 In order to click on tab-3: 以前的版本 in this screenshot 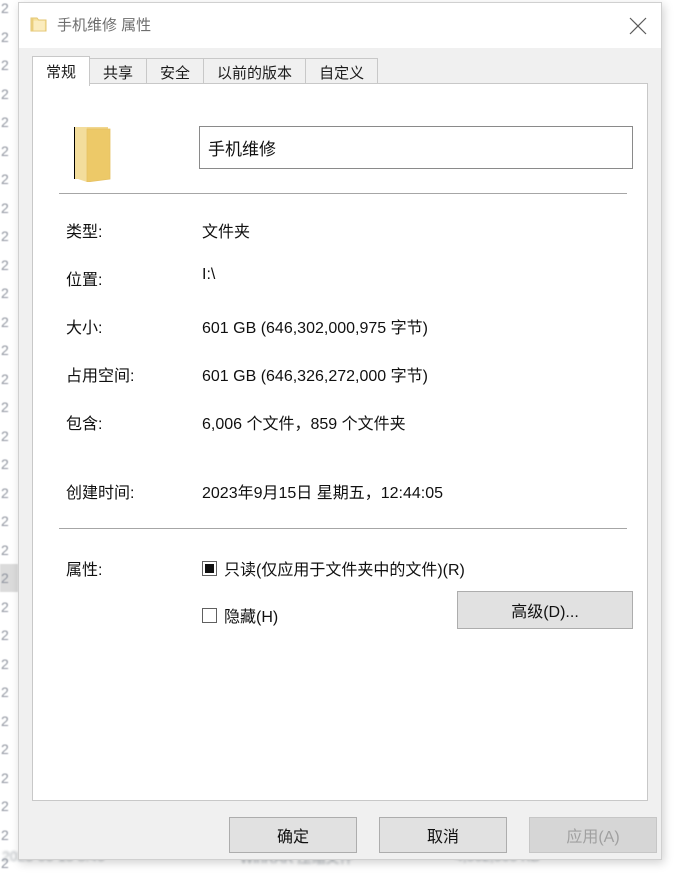, I will do `click(255, 72)`.